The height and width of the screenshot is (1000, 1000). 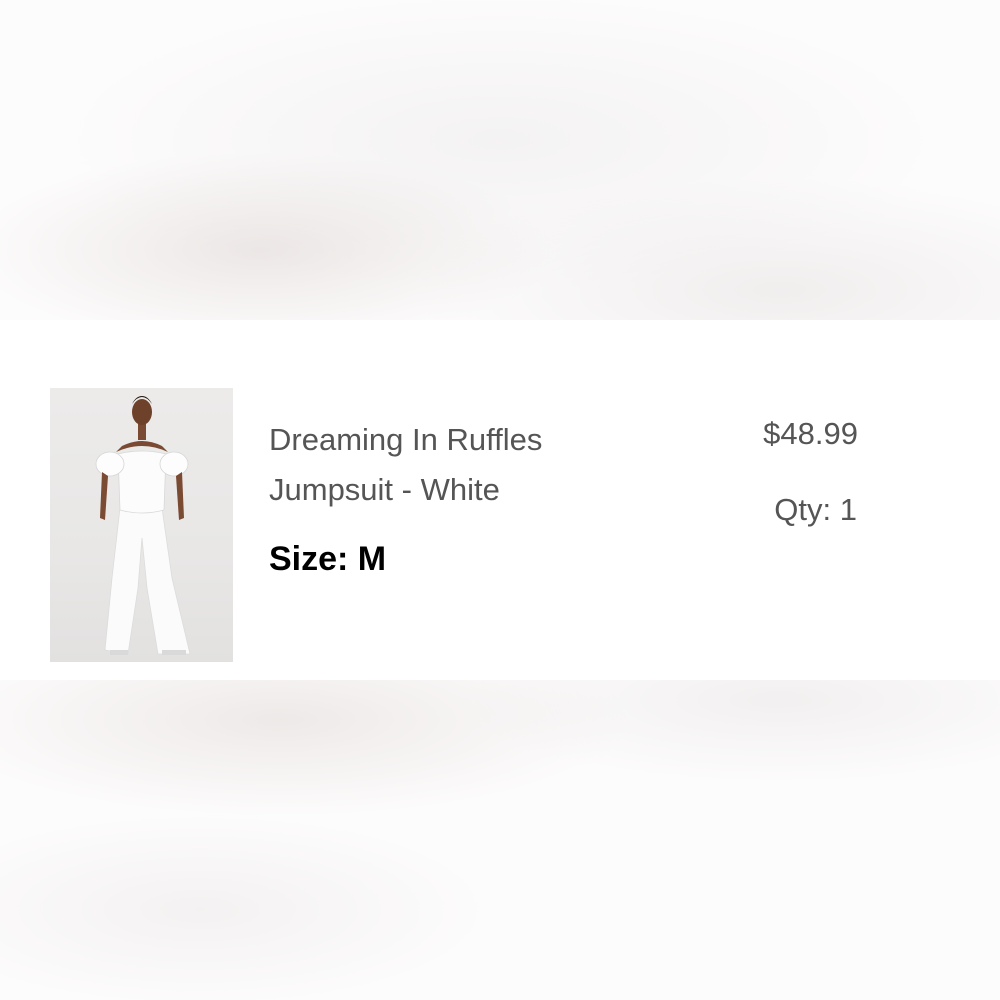 I want to click on product-price: $48.99, so click(x=810, y=433).